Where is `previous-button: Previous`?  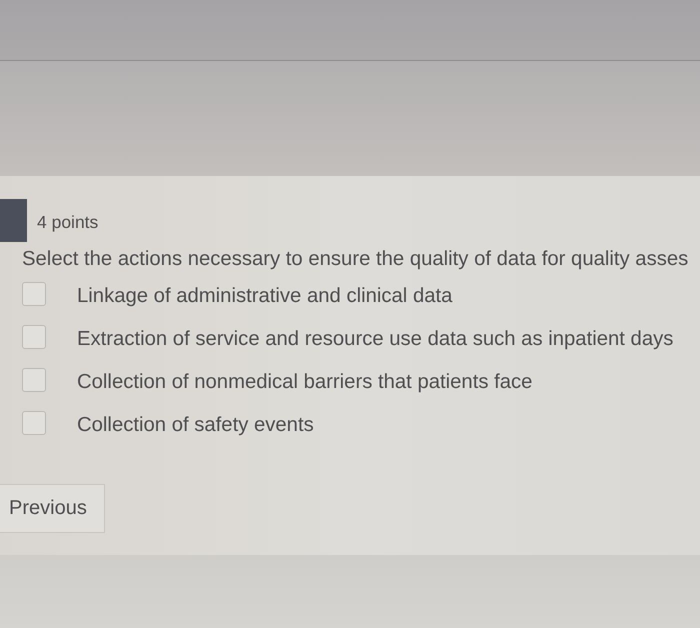
previous-button: Previous is located at coordinates (52, 508).